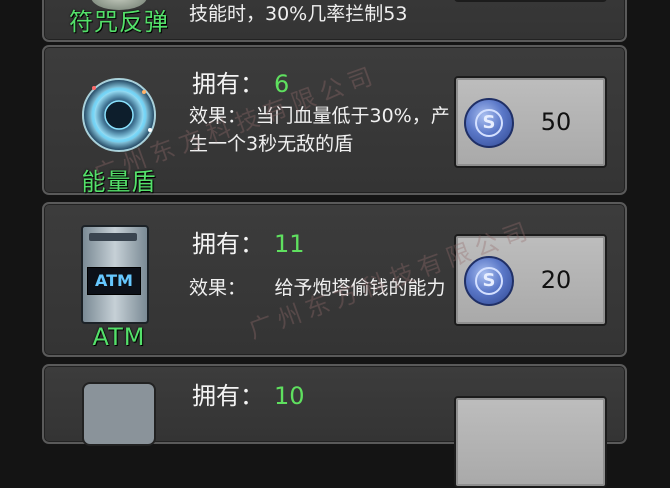  I want to click on buy-button: S 20, so click(530, 280).